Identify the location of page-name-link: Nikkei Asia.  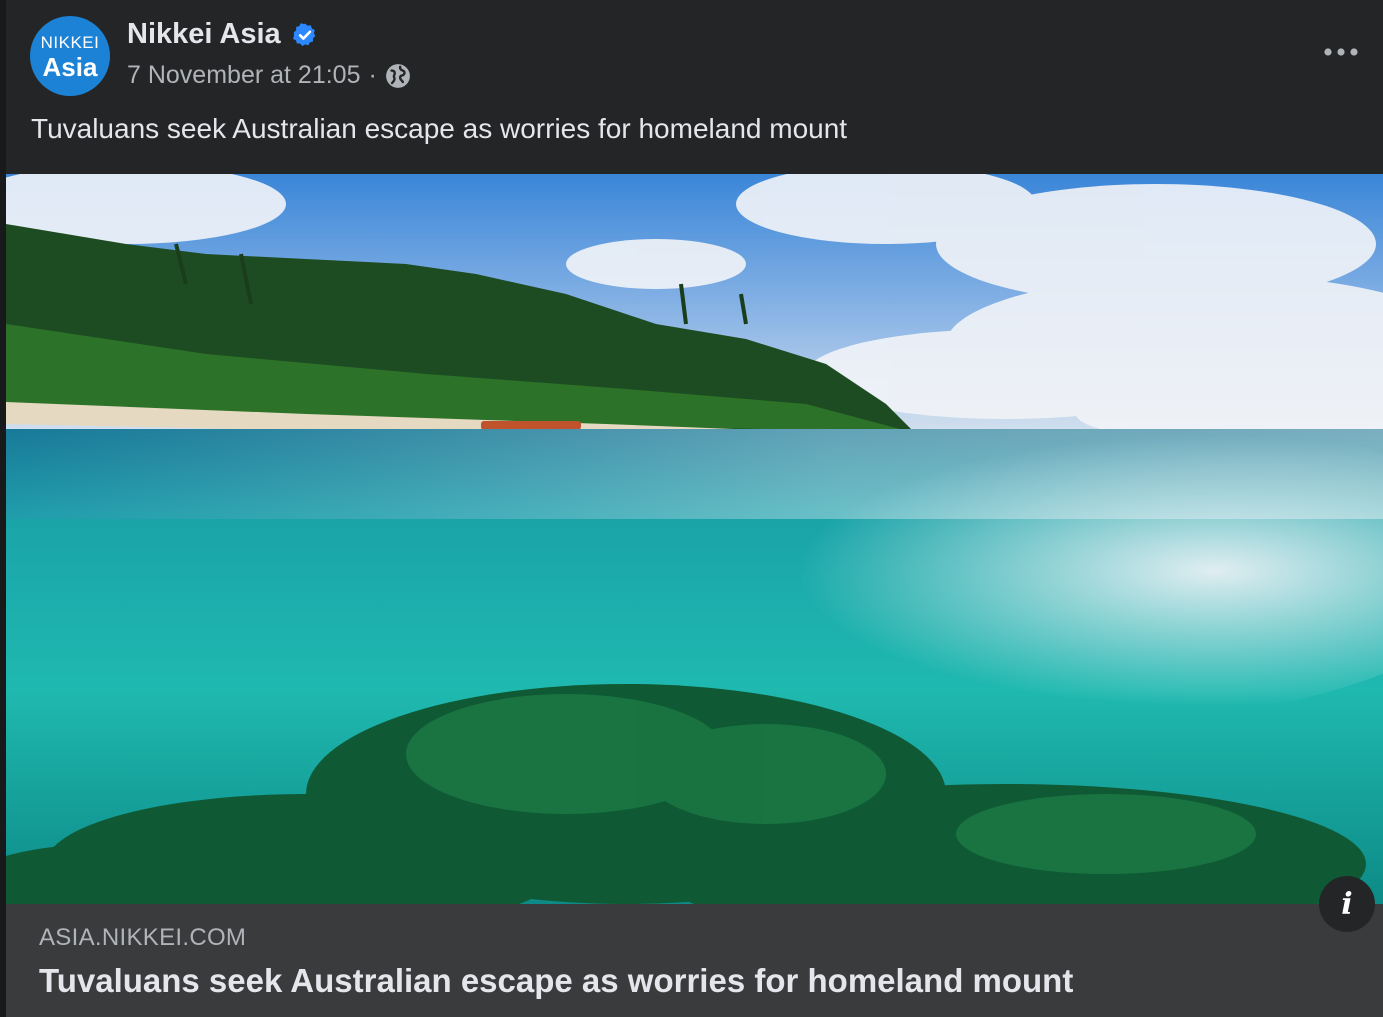
(204, 34).